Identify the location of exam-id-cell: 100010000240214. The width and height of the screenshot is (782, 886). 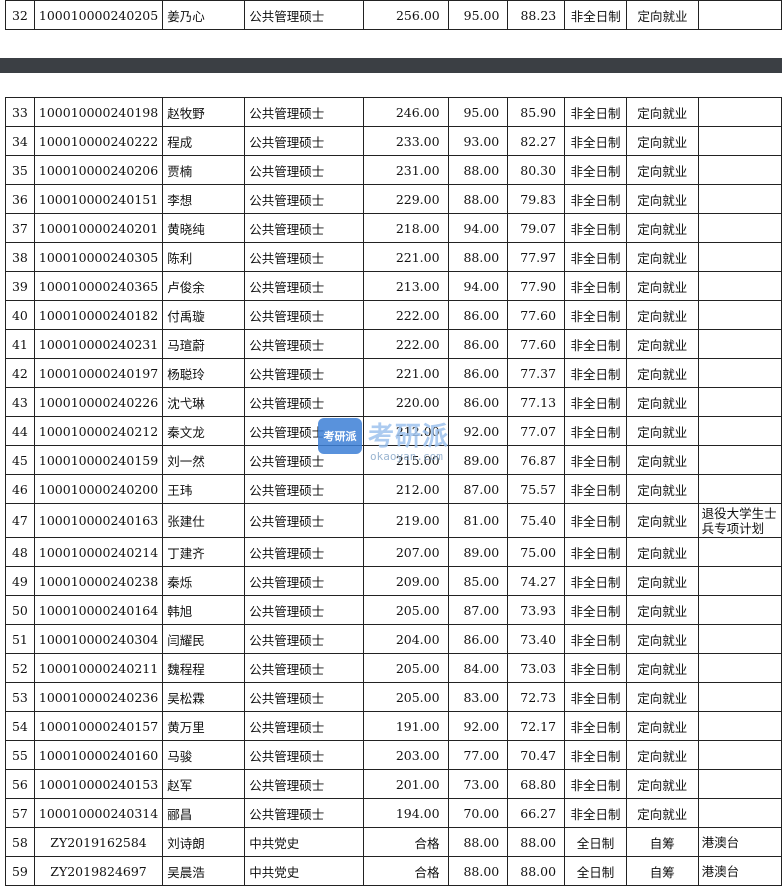
(98, 552).